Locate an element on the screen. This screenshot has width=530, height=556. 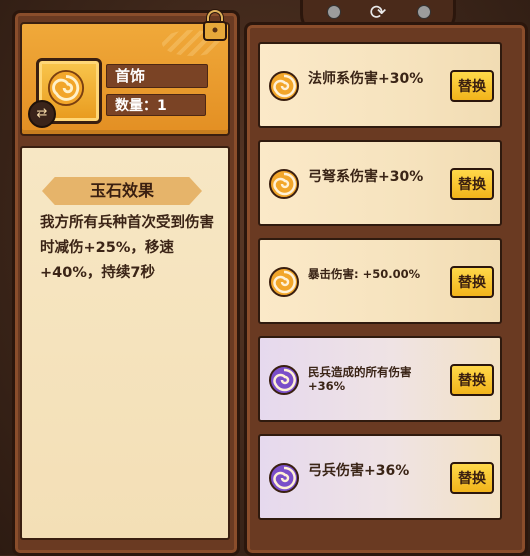
option-text: 法师系伤害+30% is located at coordinates (366, 79).